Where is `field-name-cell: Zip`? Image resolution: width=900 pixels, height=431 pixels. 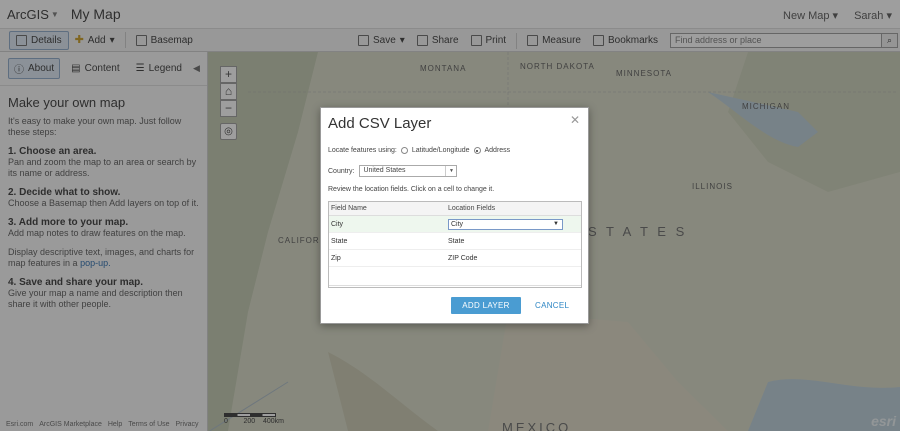 field-name-cell: Zip is located at coordinates (336, 258).